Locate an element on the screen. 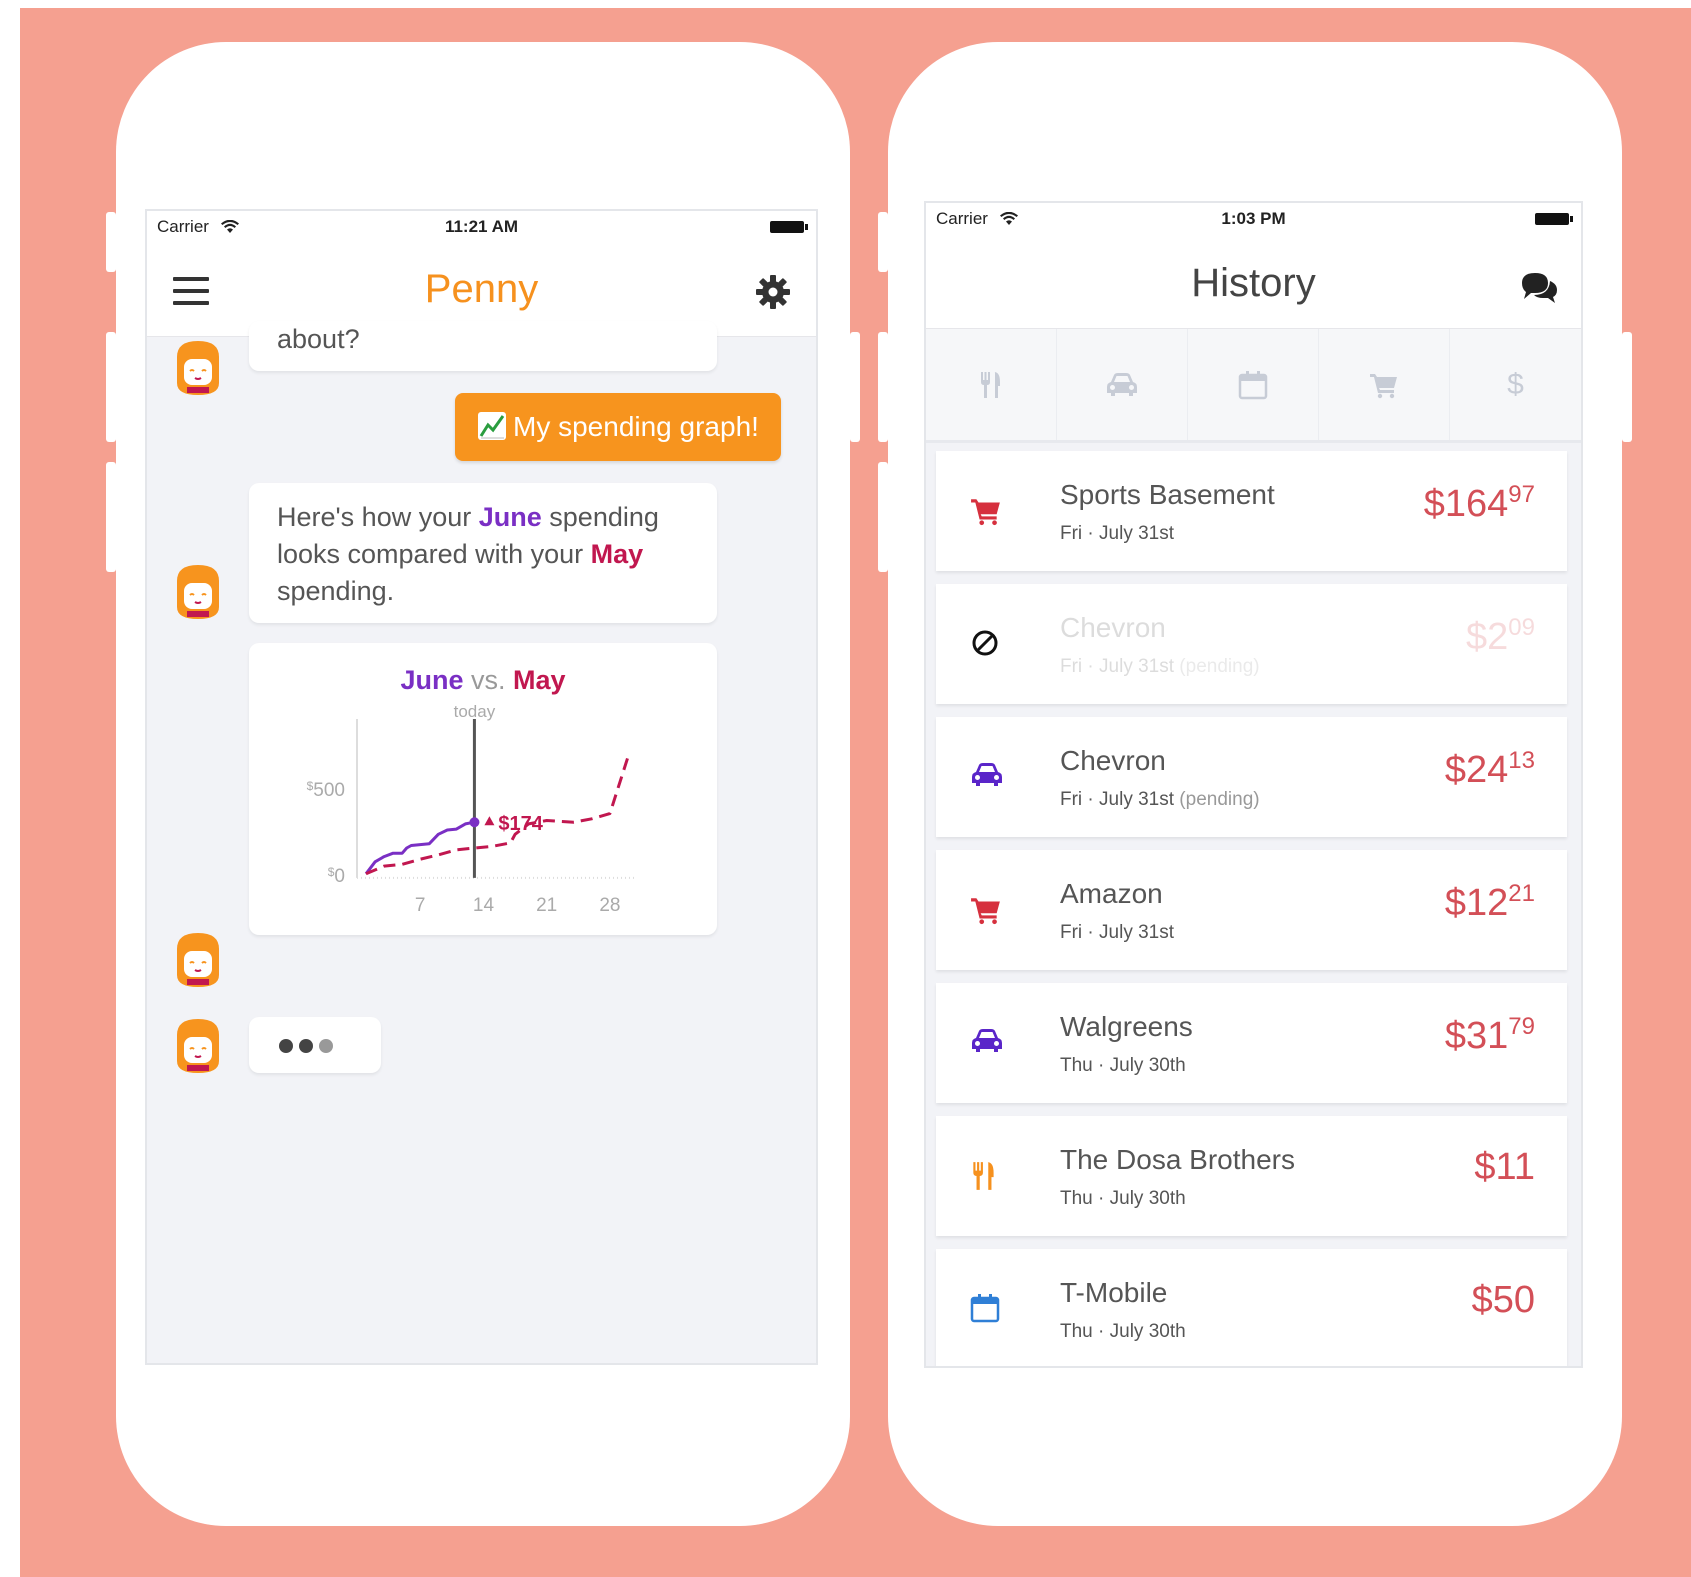 The height and width of the screenshot is (1577, 1691). transaction-row: Chevron Fri · July 31st (pending) $2413 is located at coordinates (1251, 777).